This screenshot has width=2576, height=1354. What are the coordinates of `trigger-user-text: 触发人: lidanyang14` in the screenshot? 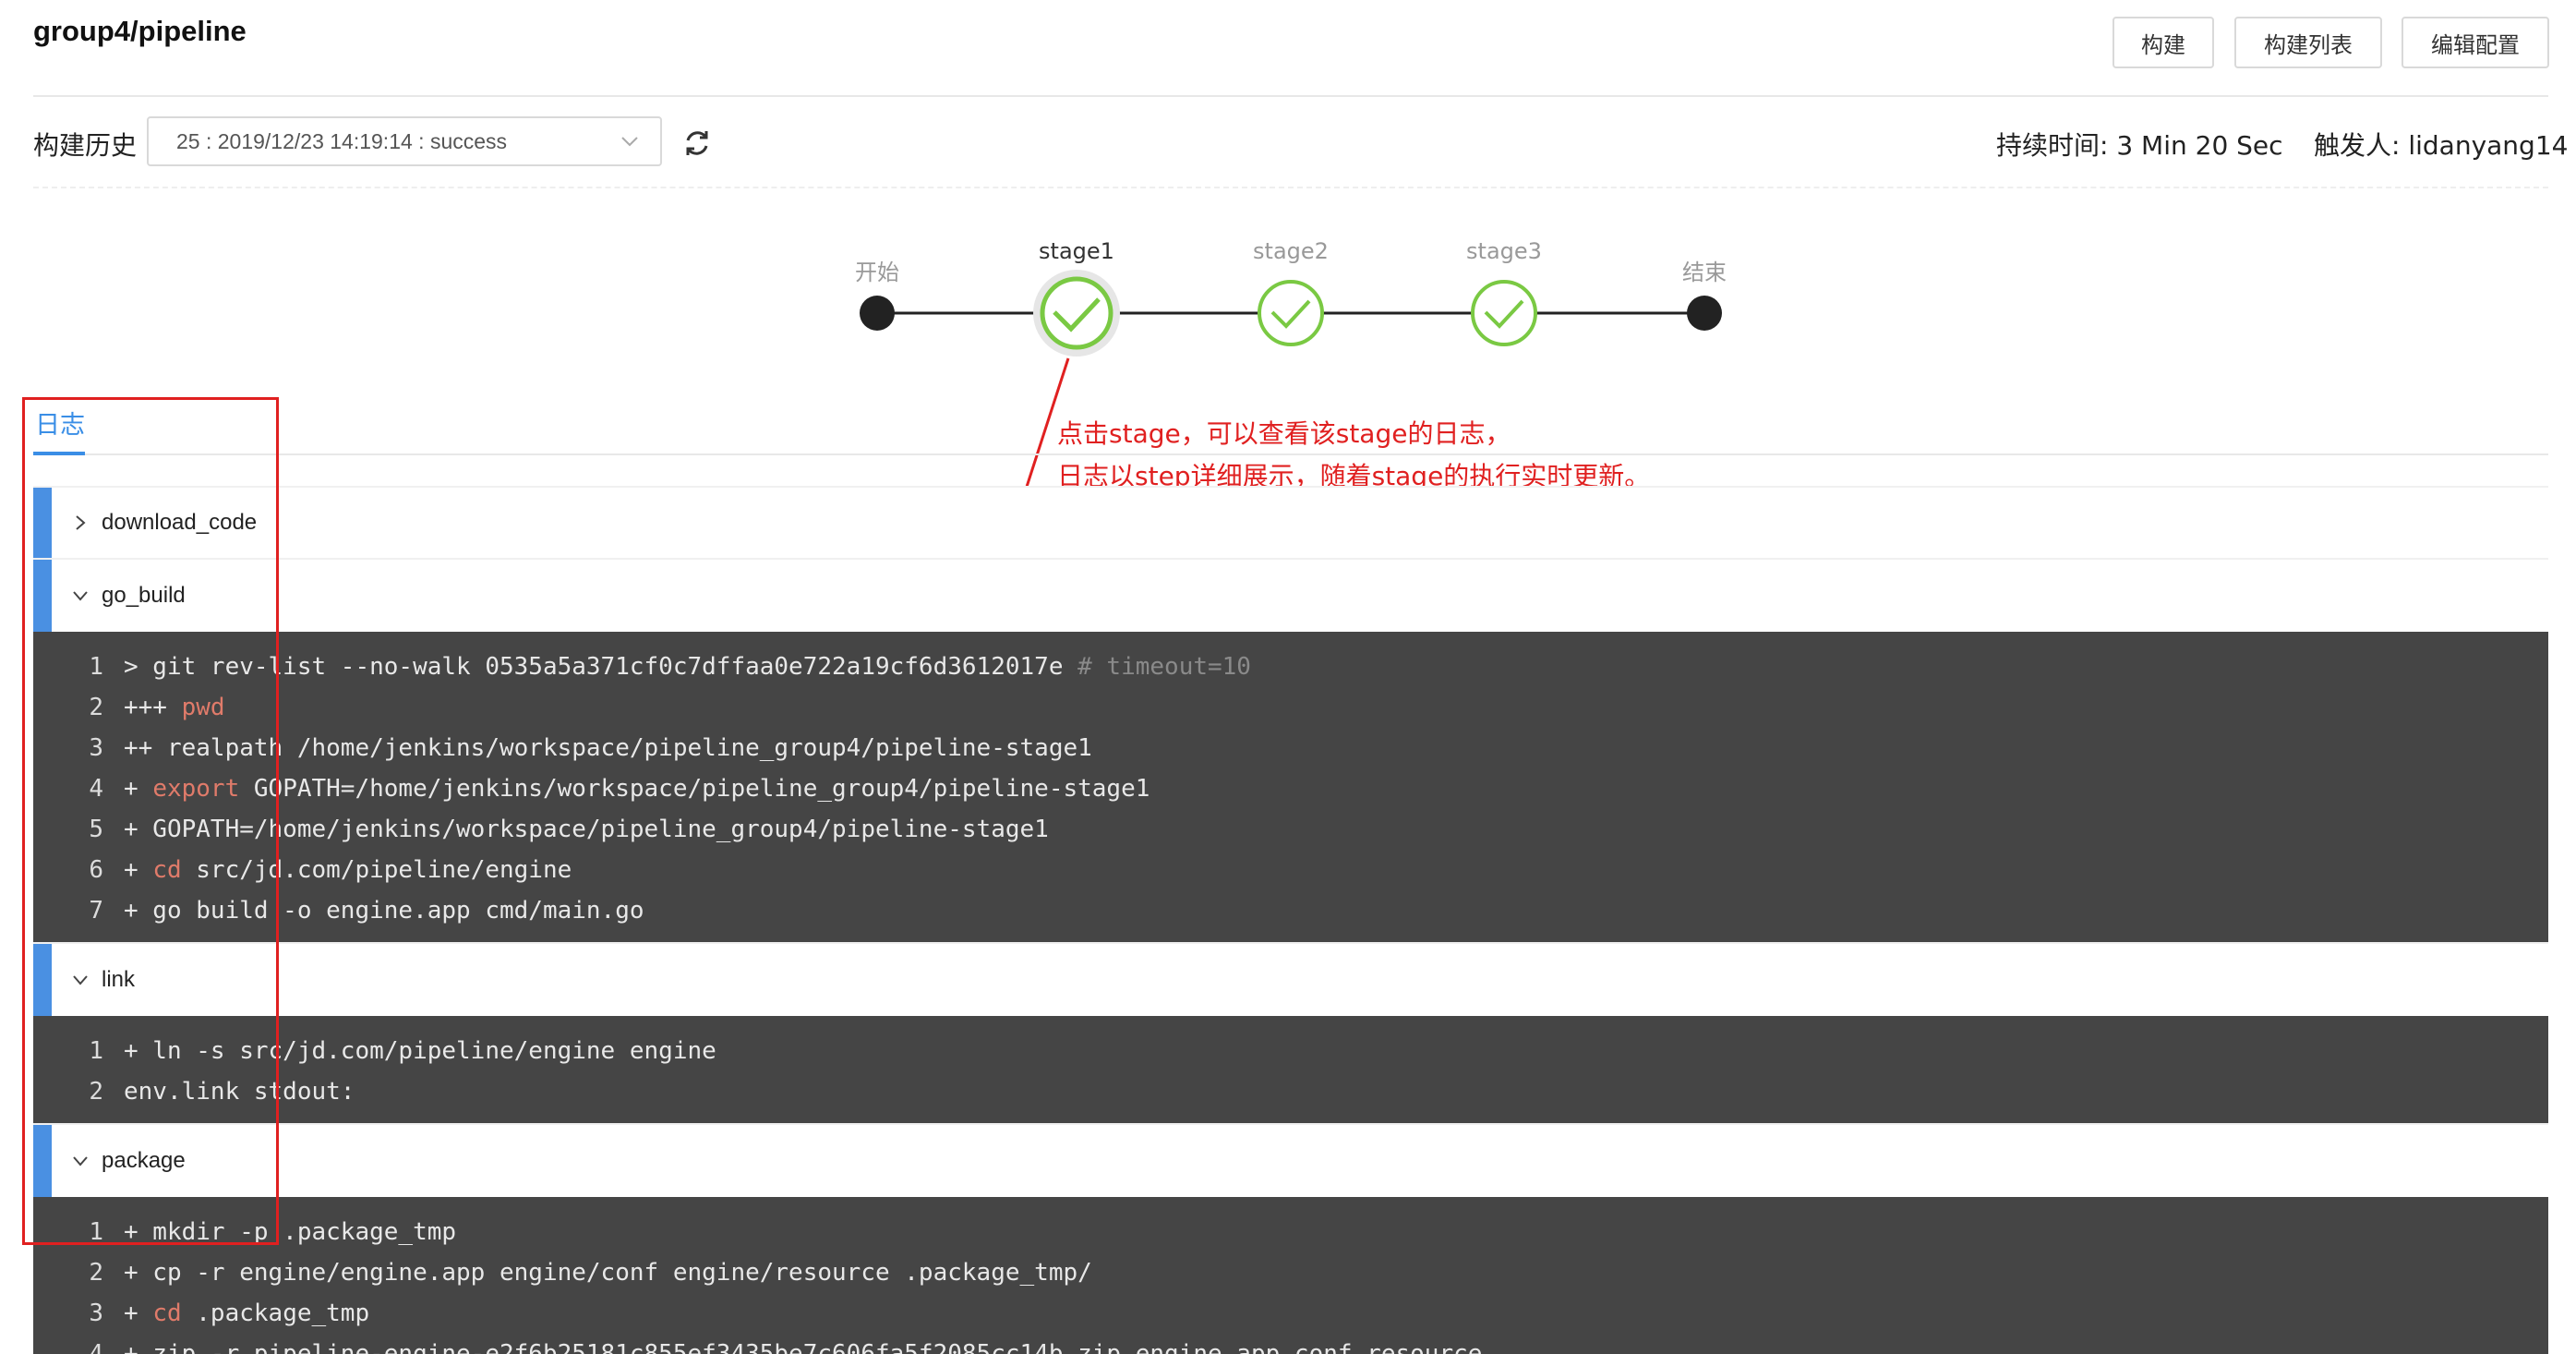 It's located at (2441, 145).